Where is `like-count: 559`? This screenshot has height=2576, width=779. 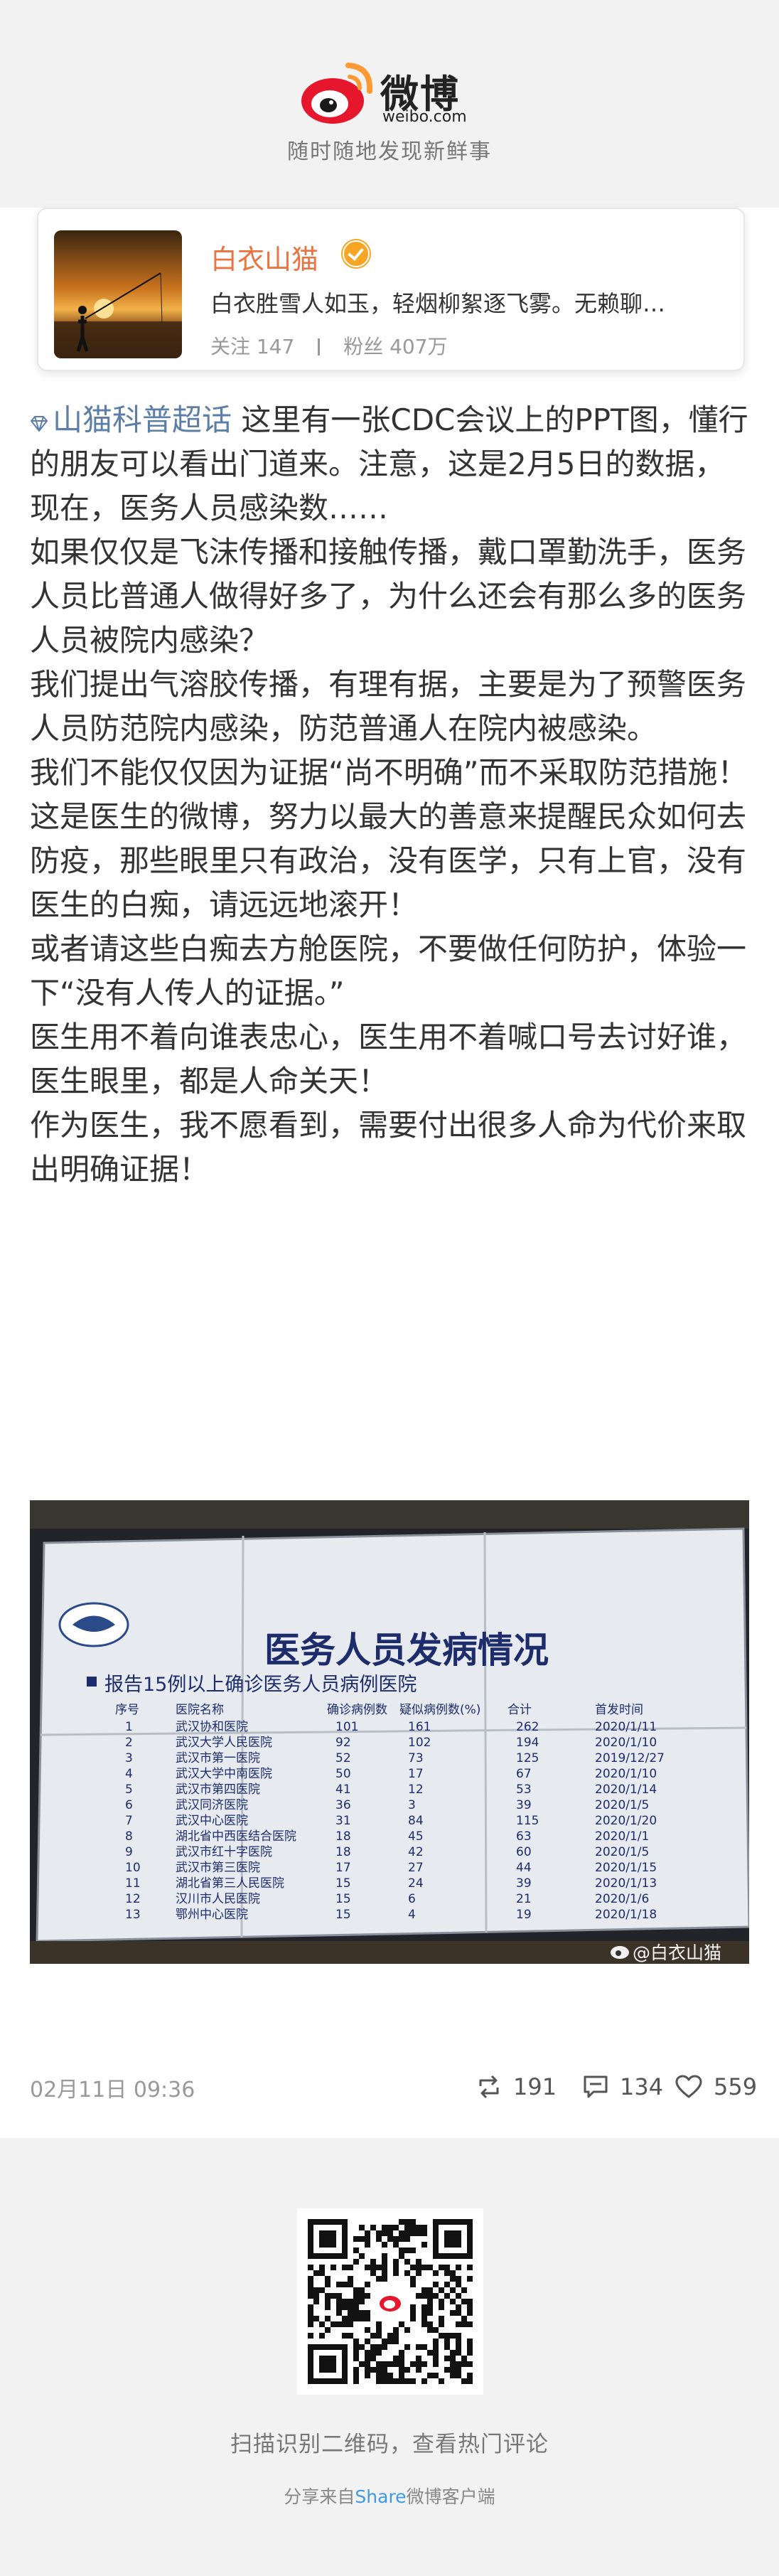
like-count: 559 is located at coordinates (736, 2086).